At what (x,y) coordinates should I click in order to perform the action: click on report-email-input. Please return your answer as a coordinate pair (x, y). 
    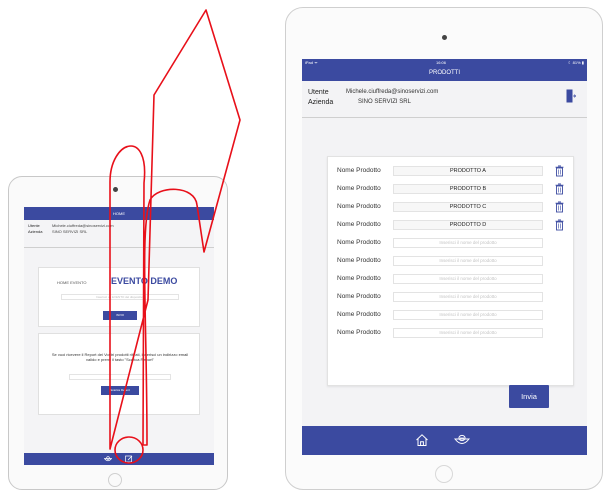
    Looking at the image, I should click on (120, 377).